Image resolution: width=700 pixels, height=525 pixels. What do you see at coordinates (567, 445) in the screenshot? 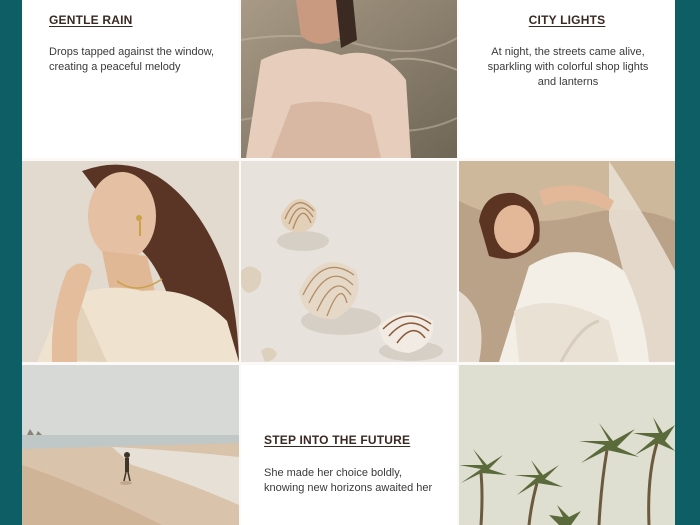
I see `palm-trees-photo` at bounding box center [567, 445].